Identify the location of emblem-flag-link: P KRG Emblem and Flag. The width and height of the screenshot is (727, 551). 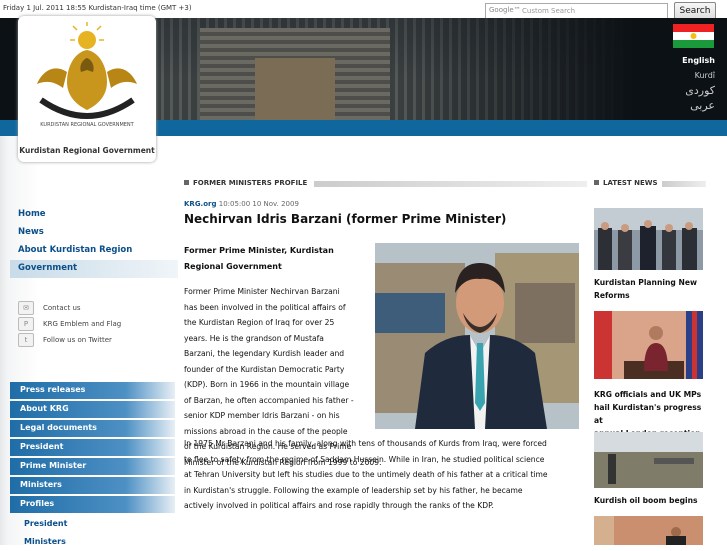
(69, 324).